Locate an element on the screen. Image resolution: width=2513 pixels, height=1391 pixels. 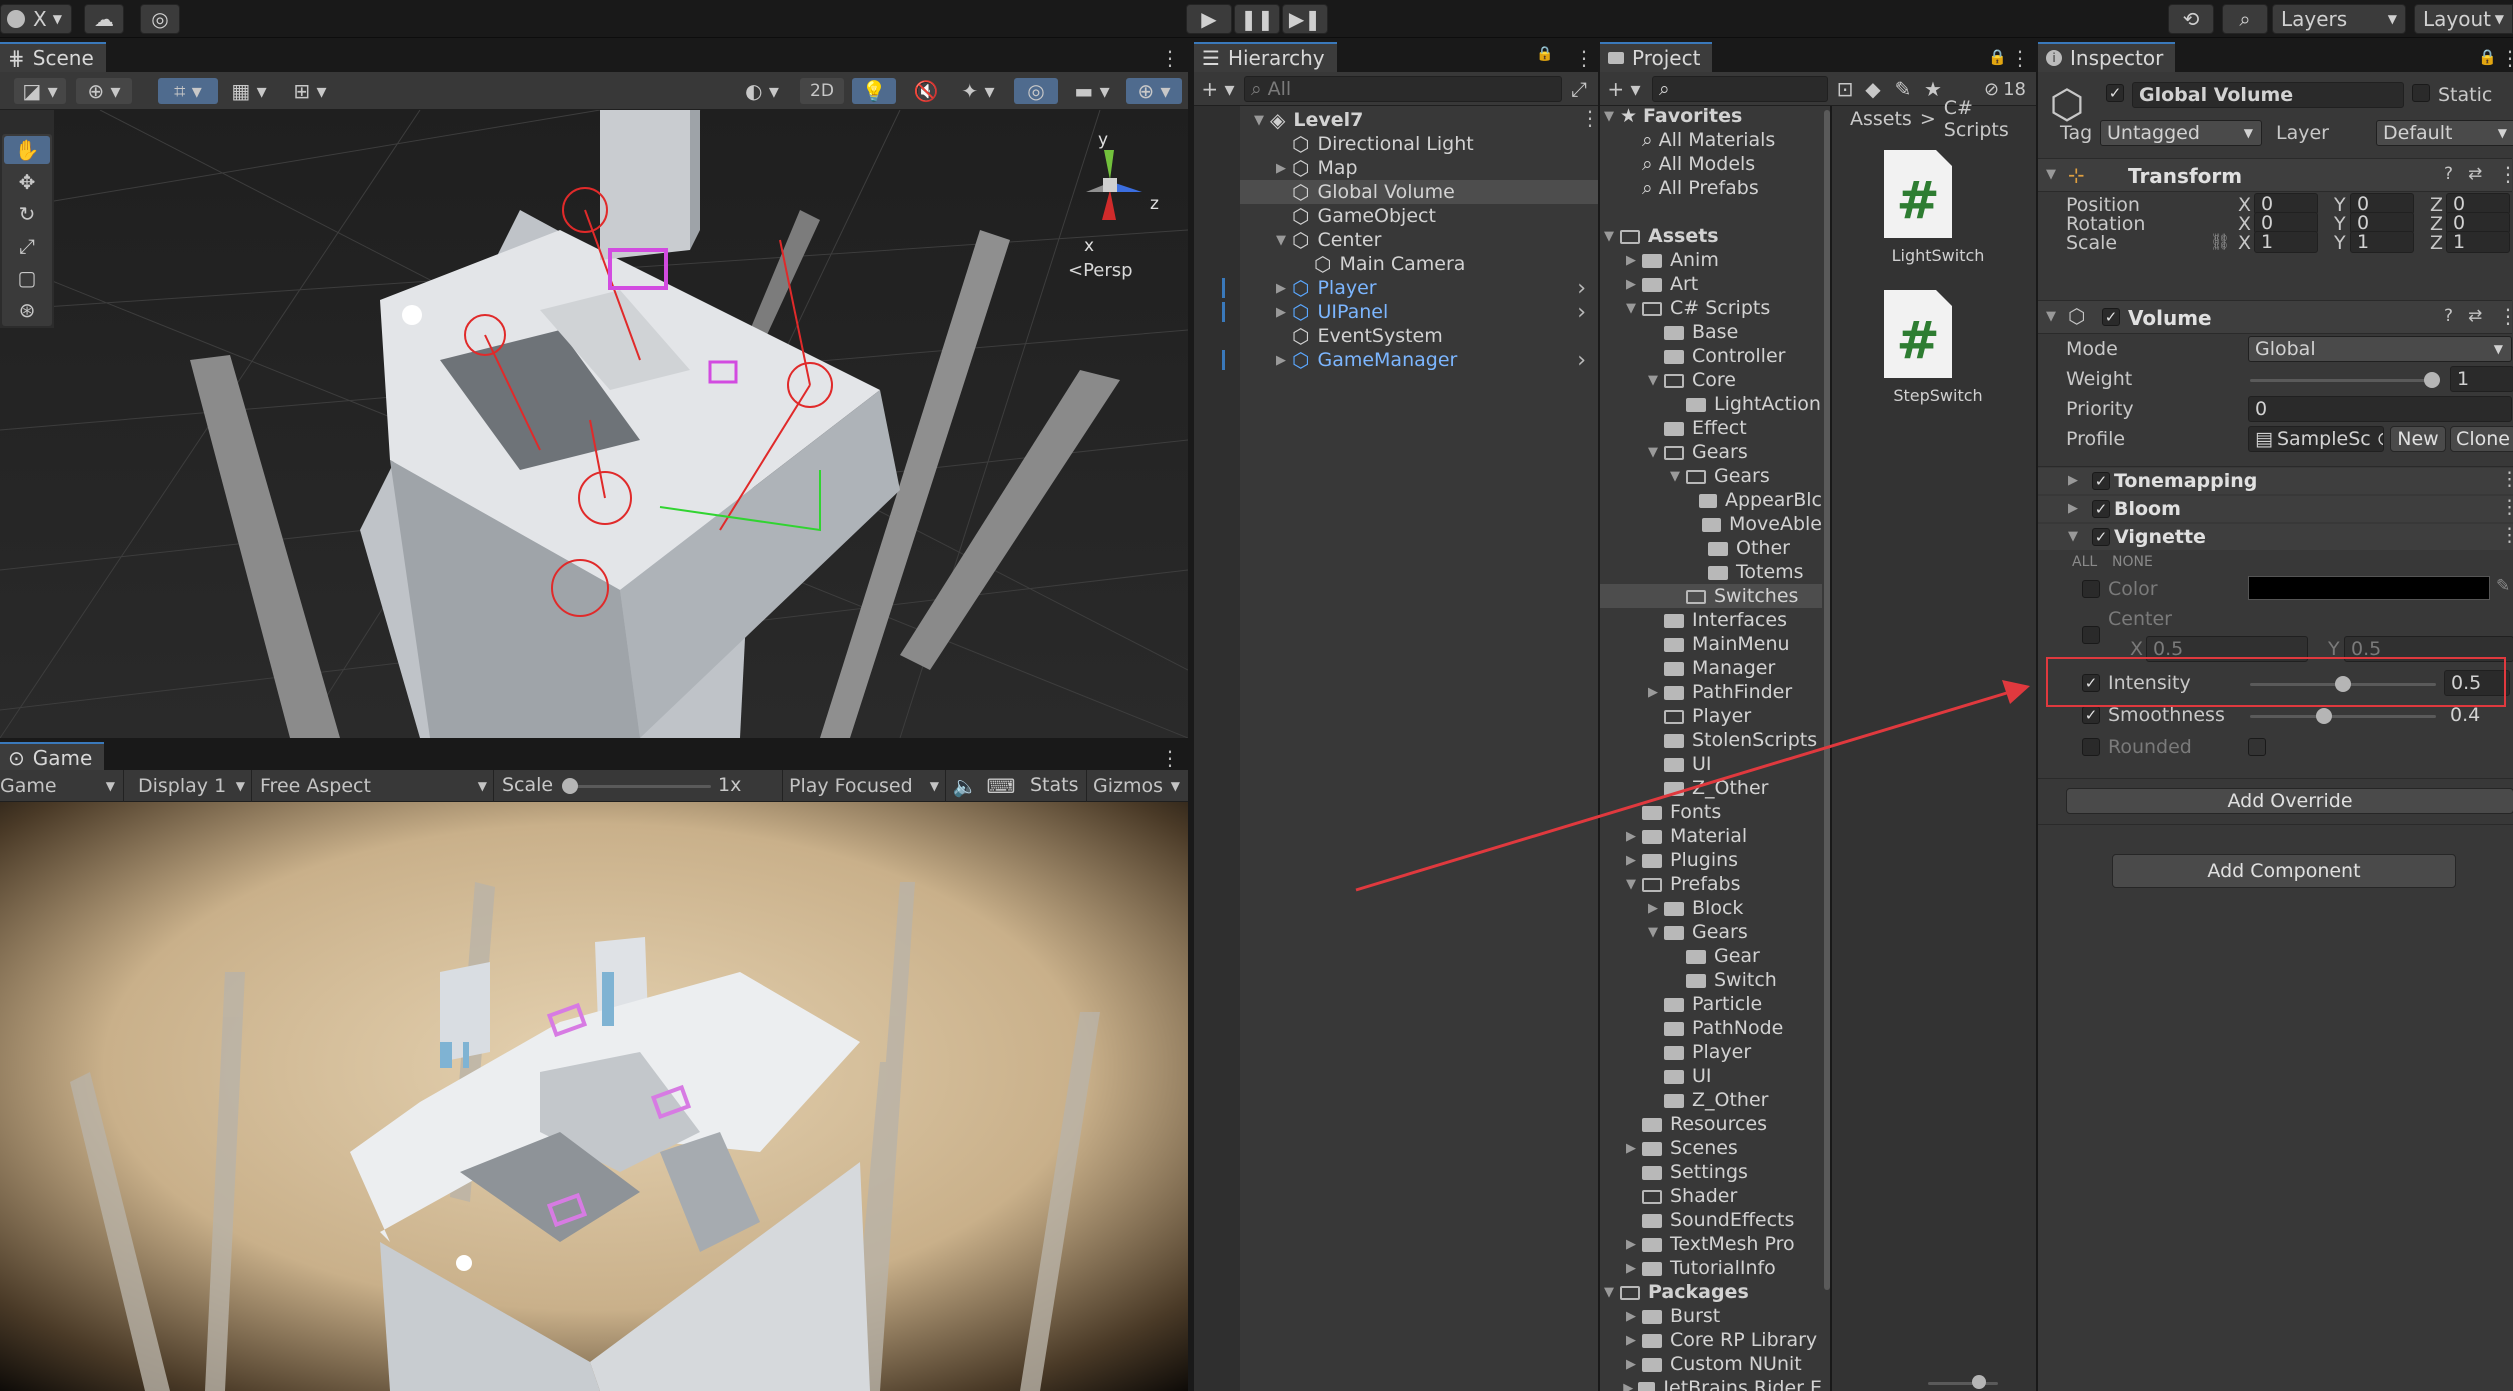
annotation-overlay is located at coordinates (1930, 774).